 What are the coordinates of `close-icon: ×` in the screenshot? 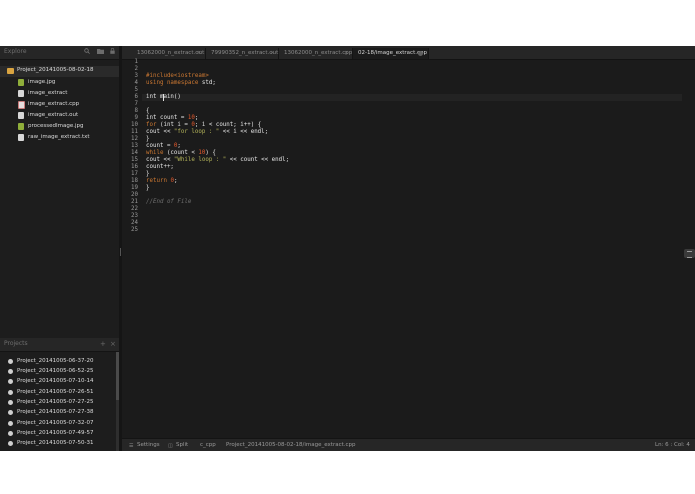 It's located at (113, 344).